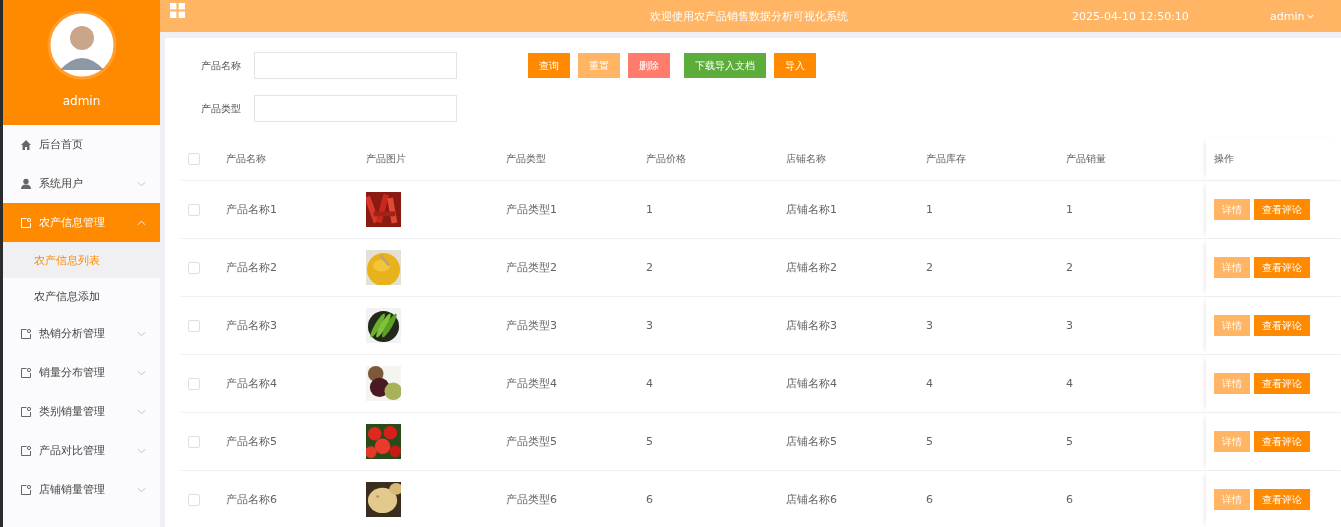 The height and width of the screenshot is (527, 1341). Describe the element at coordinates (251, 441) in the screenshot. I see `table-cell: 产品名称5` at that location.